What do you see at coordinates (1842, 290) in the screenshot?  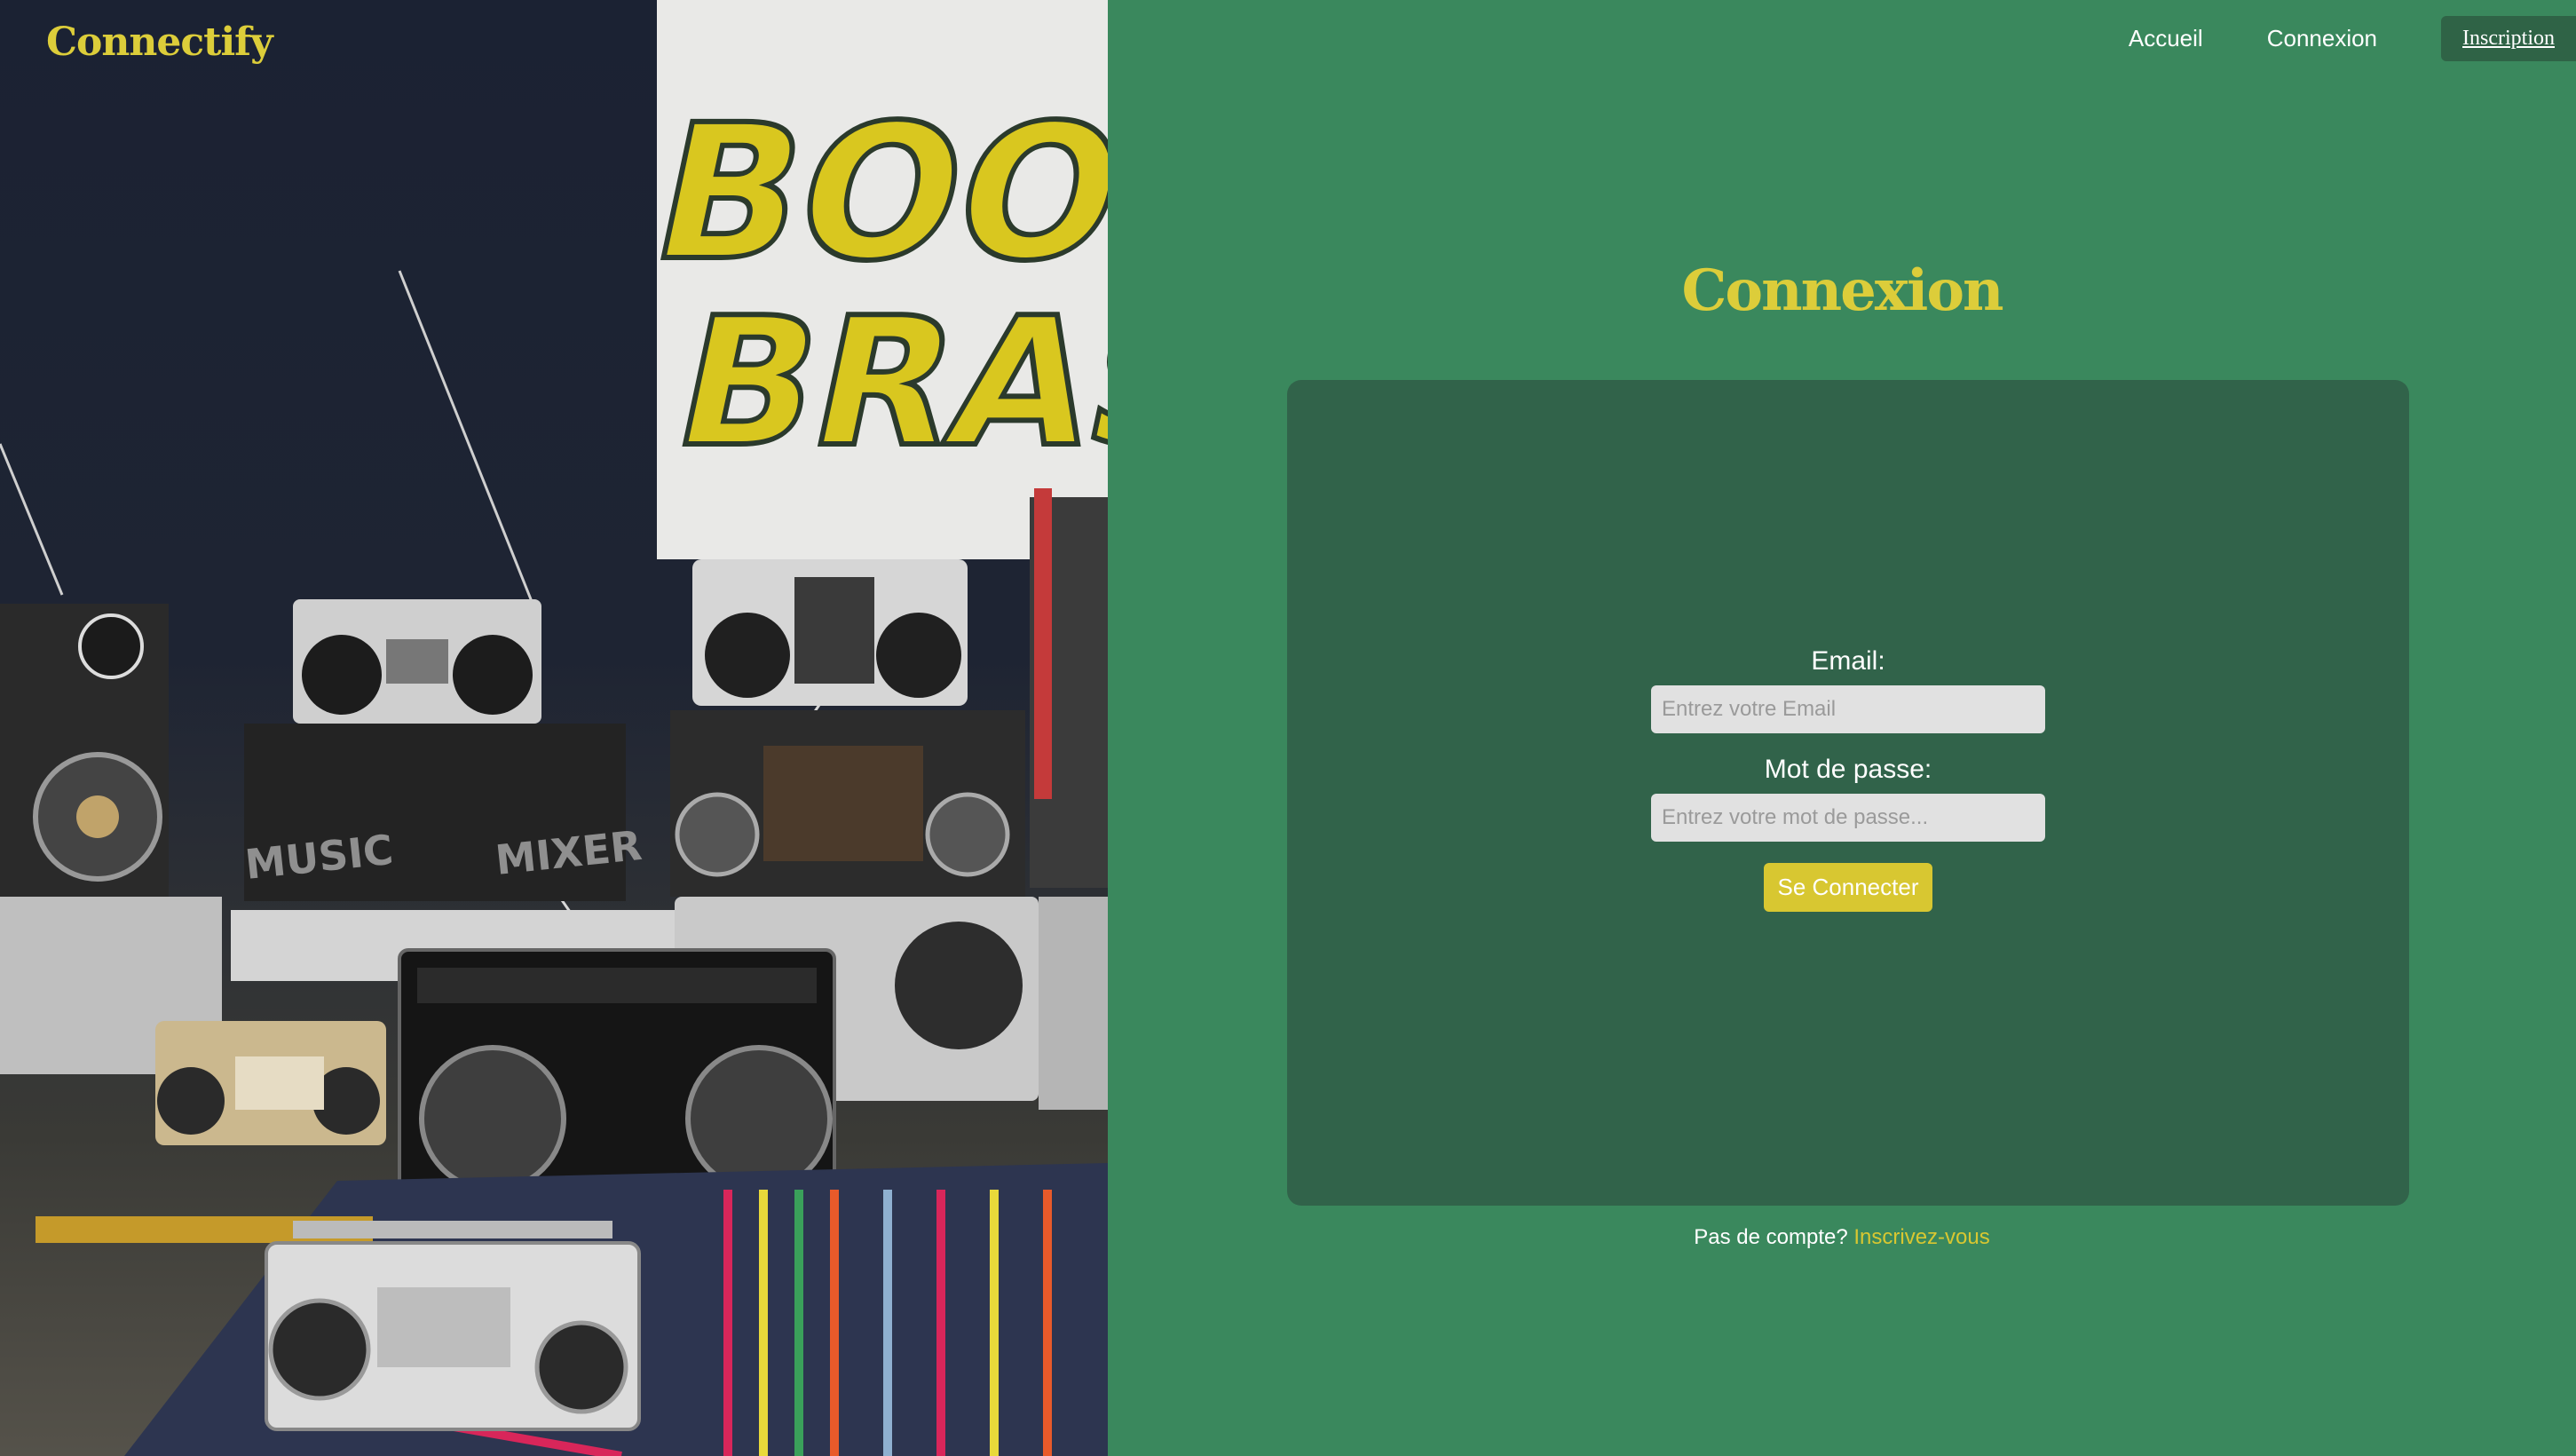 I see `page-title: Connexion` at bounding box center [1842, 290].